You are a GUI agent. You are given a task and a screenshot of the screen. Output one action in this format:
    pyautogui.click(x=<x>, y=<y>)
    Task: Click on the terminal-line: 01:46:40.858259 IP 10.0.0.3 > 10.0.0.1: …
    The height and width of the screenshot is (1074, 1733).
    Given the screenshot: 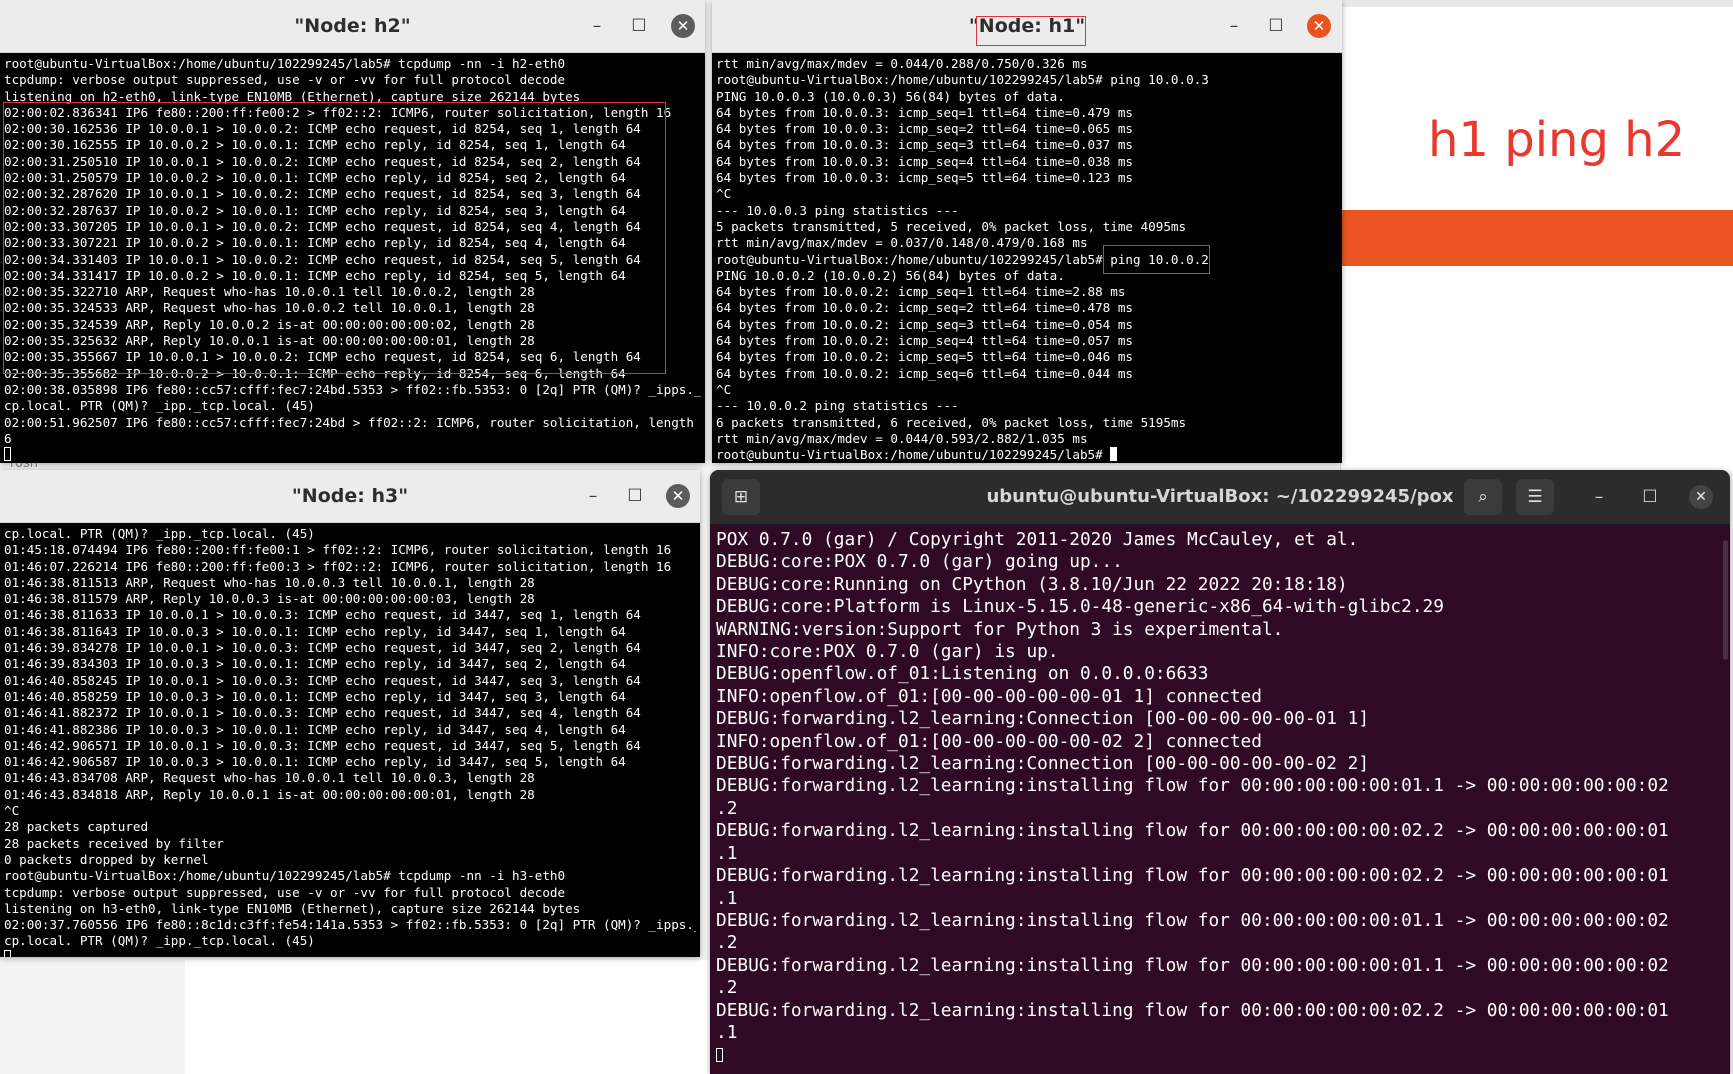 What is the action you would take?
    pyautogui.click(x=315, y=696)
    